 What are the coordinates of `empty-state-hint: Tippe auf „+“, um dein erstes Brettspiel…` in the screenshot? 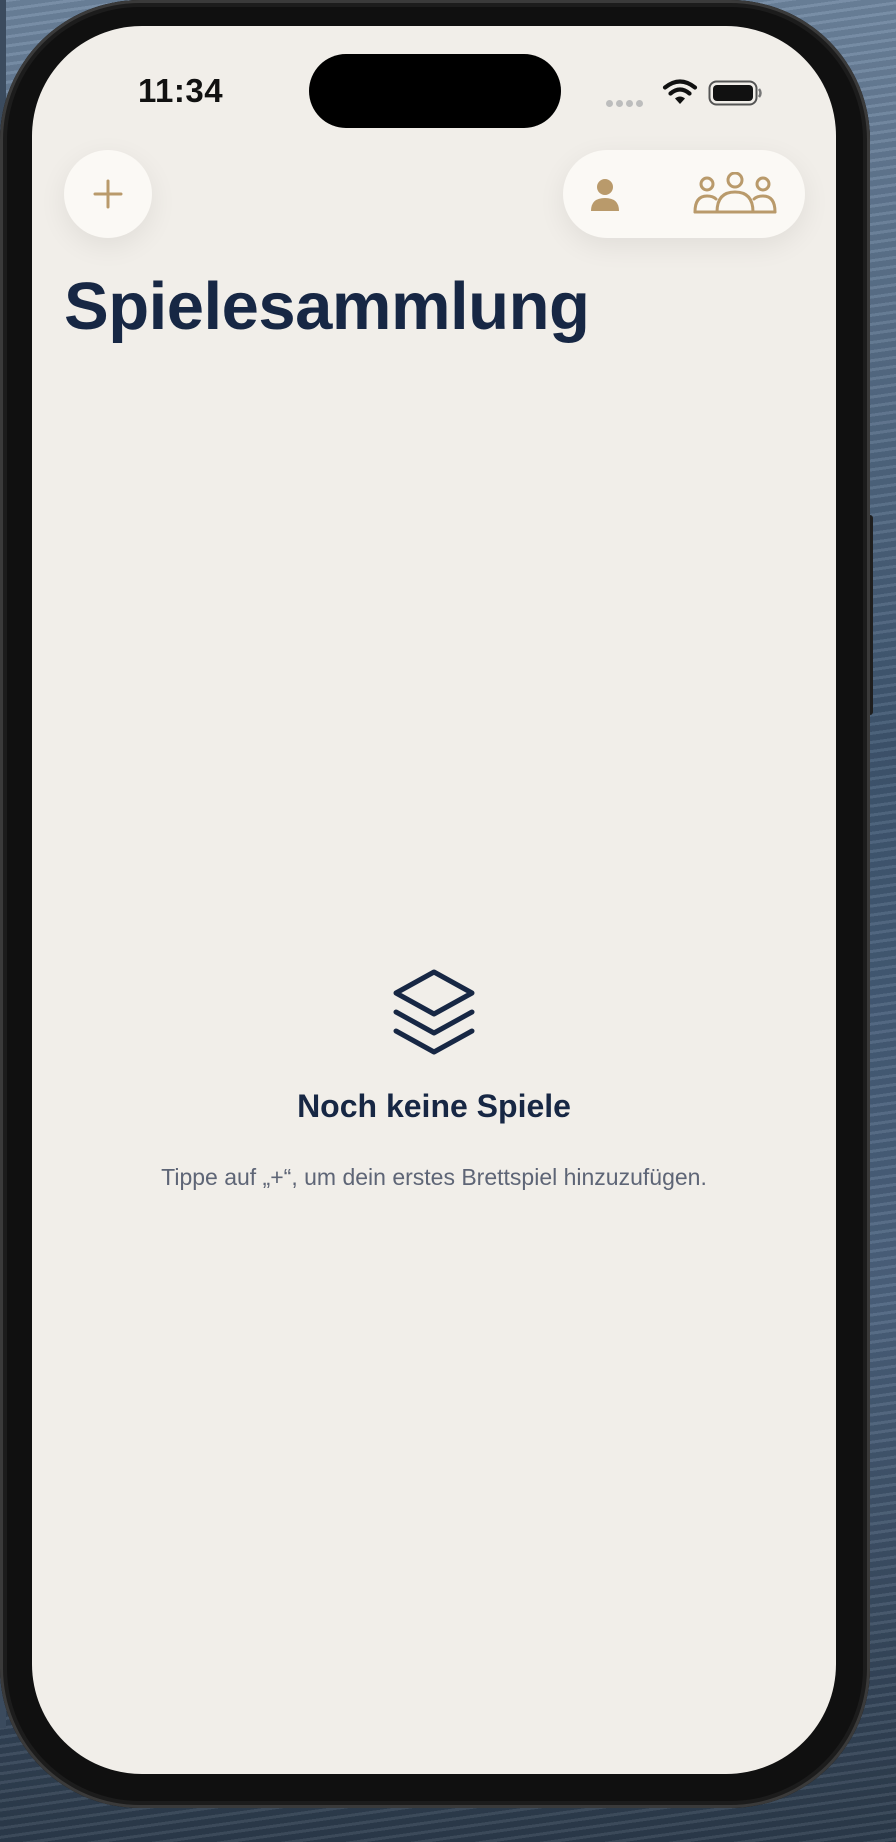 It's located at (434, 1177).